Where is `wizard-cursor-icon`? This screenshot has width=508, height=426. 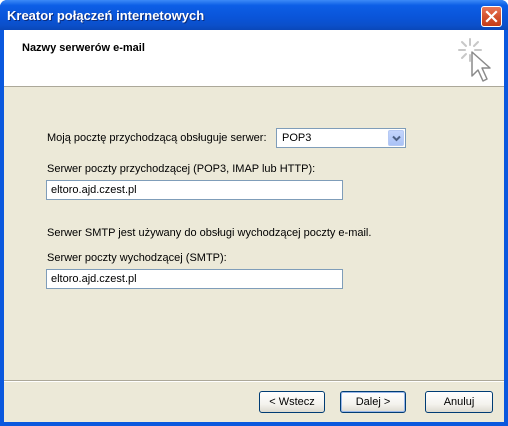 wizard-cursor-icon is located at coordinates (474, 60).